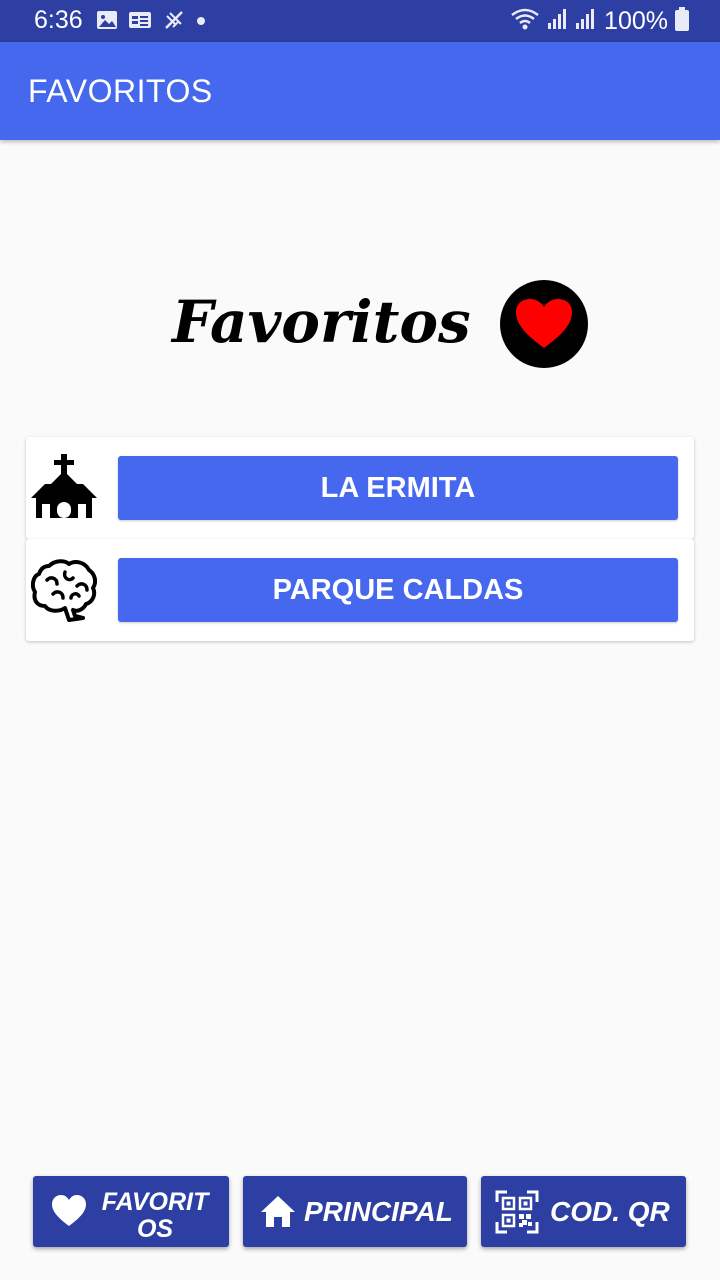 This screenshot has width=720, height=1280. What do you see at coordinates (525, 21) in the screenshot?
I see `wifi-icon` at bounding box center [525, 21].